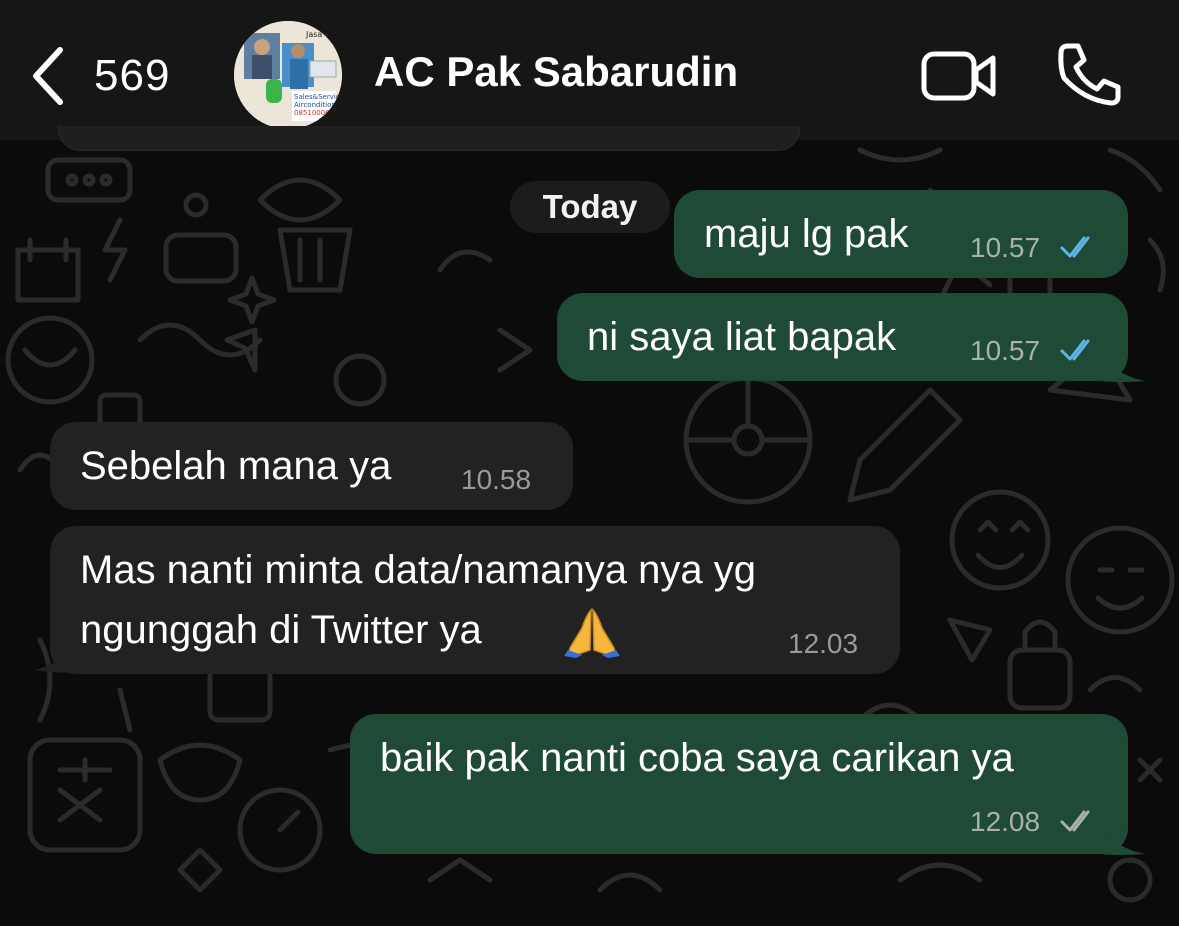 The height and width of the screenshot is (926, 1179). What do you see at coordinates (823, 643) in the screenshot?
I see `message-time: 12.03` at bounding box center [823, 643].